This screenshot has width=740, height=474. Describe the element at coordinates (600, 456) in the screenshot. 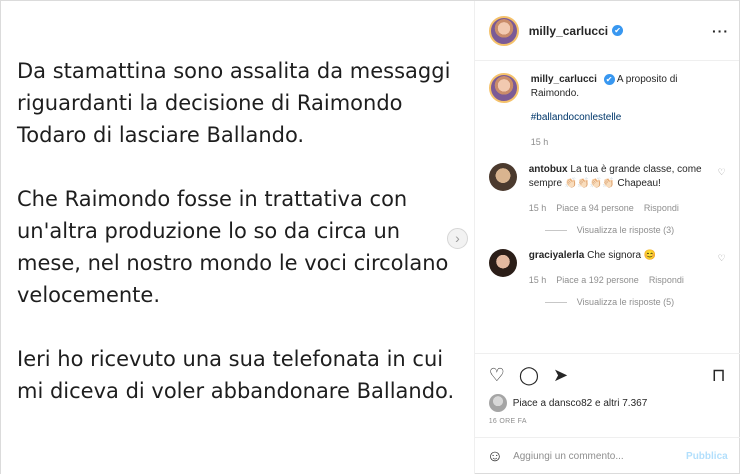

I see `comment-input` at that location.